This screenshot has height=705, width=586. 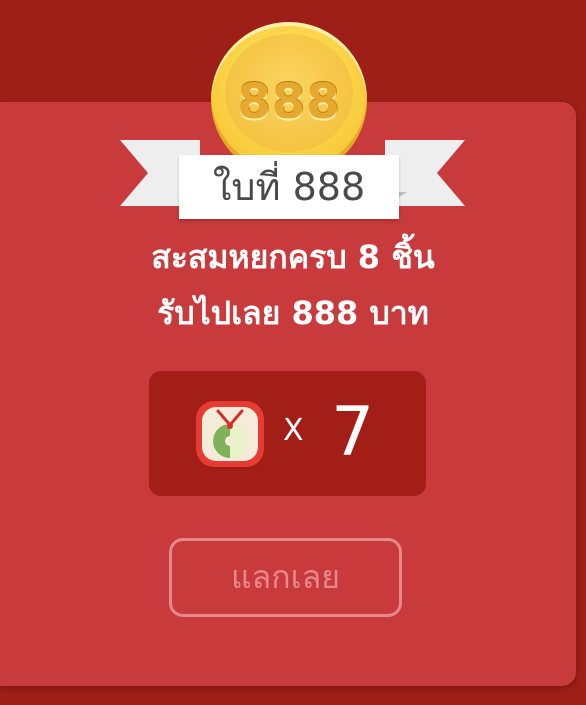 What do you see at coordinates (230, 435) in the screenshot?
I see `jade-pendant-icon` at bounding box center [230, 435].